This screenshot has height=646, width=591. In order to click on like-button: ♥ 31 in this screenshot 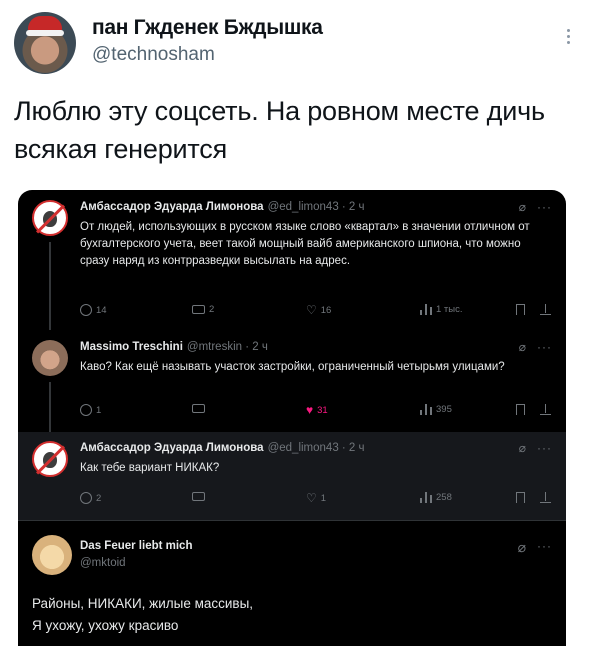, I will do `click(317, 410)`.